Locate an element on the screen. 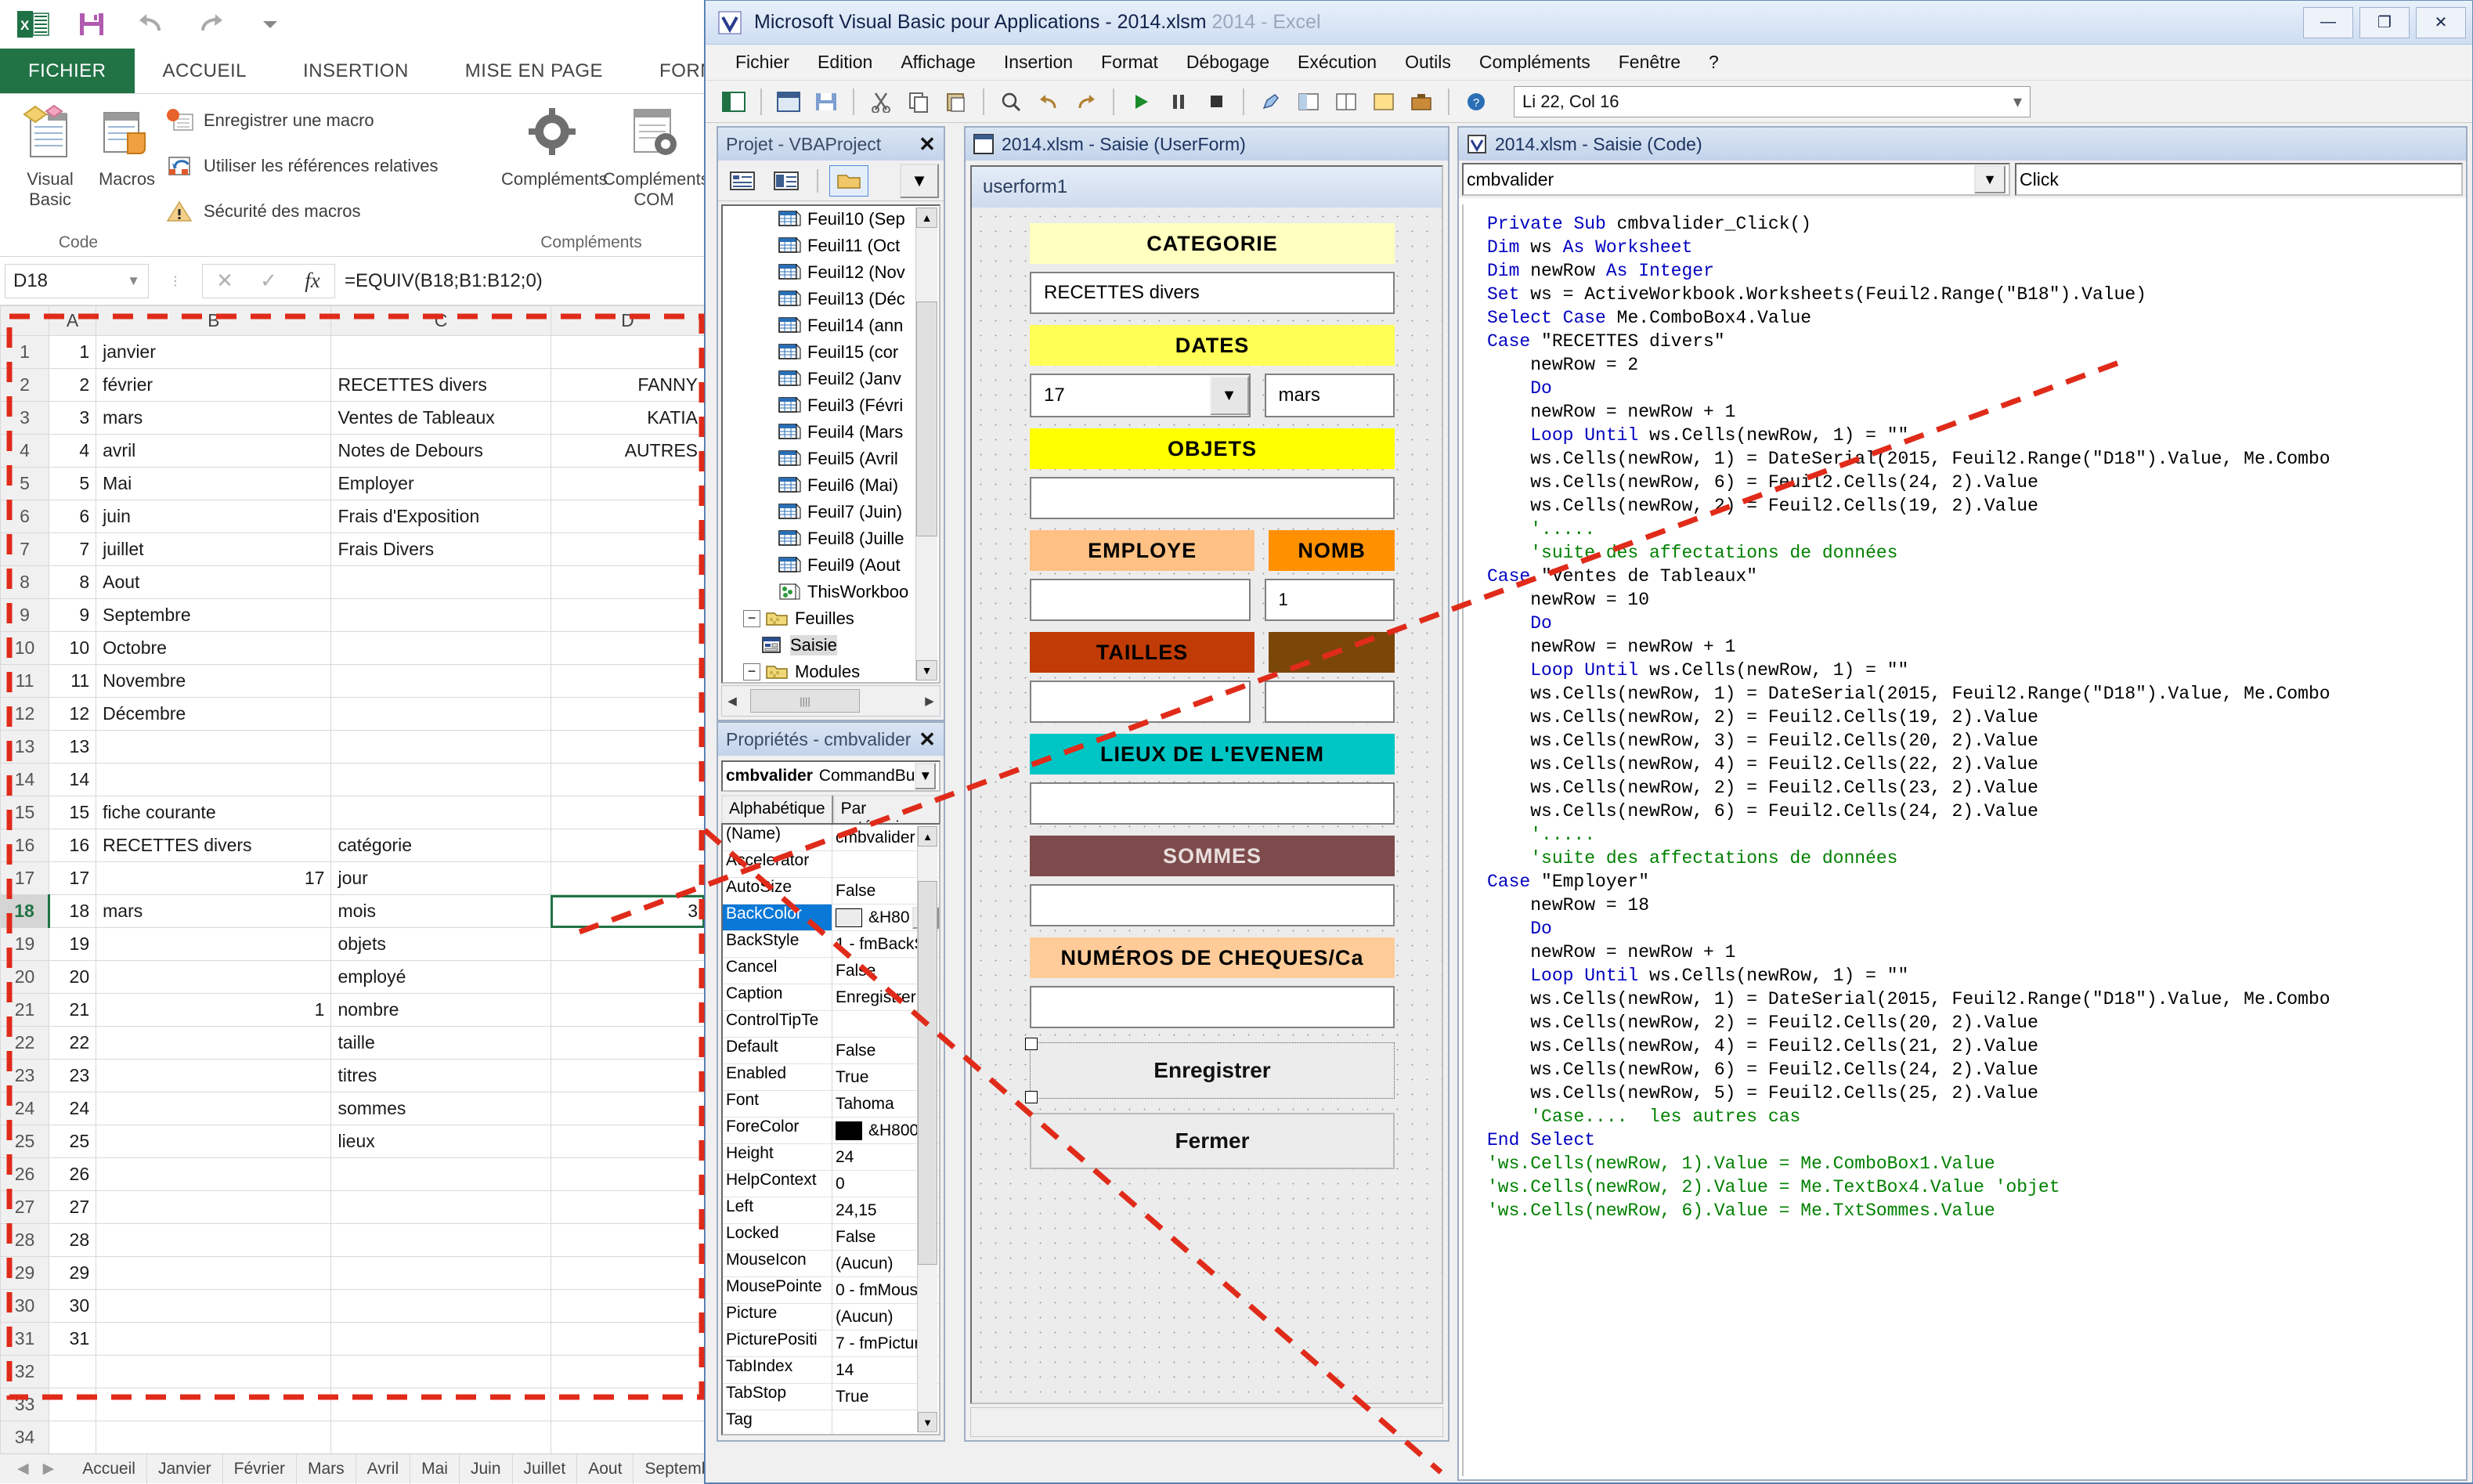 This screenshot has width=2473, height=1484. grid-cell-B3: mars is located at coordinates (214, 418).